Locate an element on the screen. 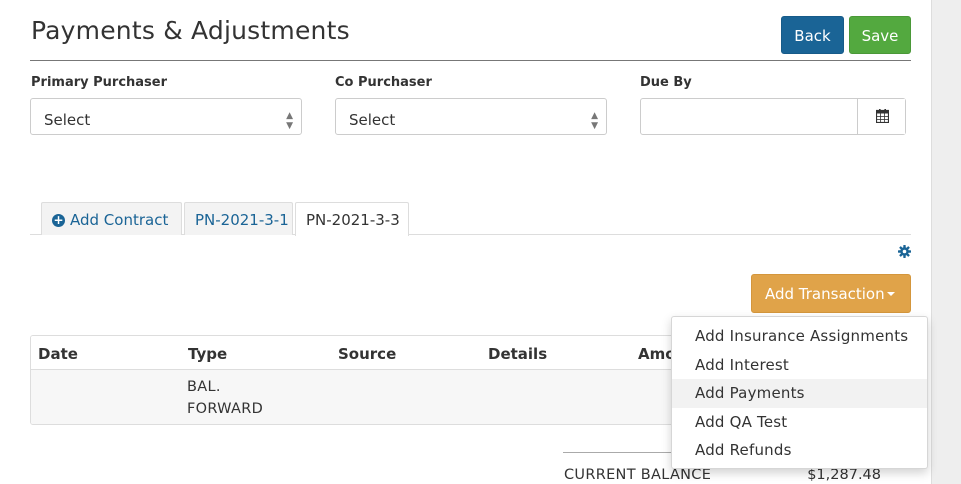 The height and width of the screenshot is (484, 961). primary-purchaser-label: Primary Purchaser is located at coordinates (99, 82).